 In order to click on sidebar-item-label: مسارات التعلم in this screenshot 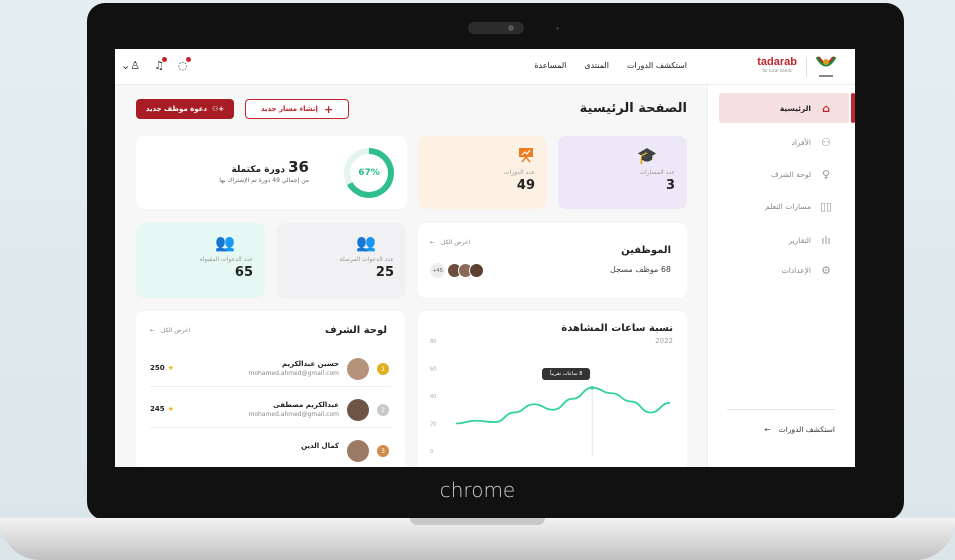, I will do `click(788, 206)`.